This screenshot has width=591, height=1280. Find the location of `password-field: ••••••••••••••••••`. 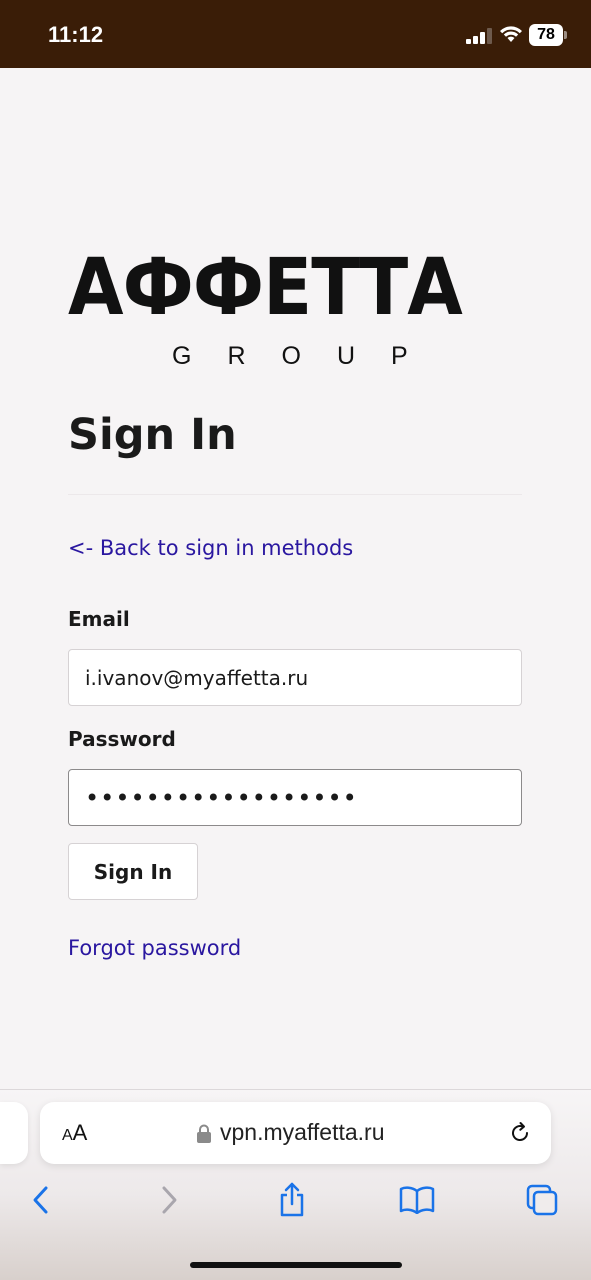

password-field: •••••••••••••••••• is located at coordinates (295, 797).